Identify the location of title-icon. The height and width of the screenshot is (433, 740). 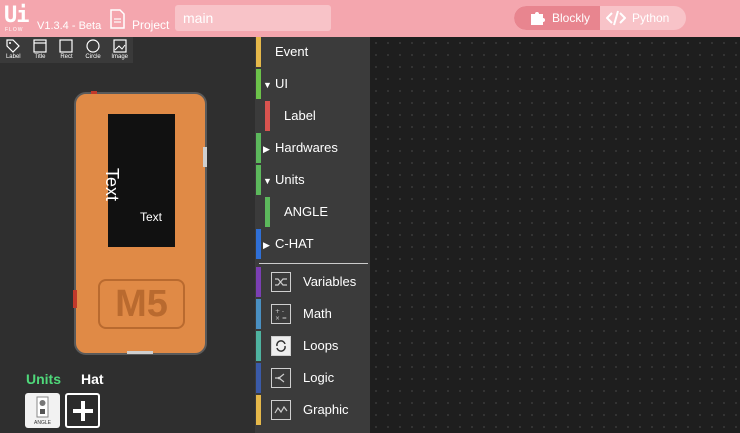
(40, 46).